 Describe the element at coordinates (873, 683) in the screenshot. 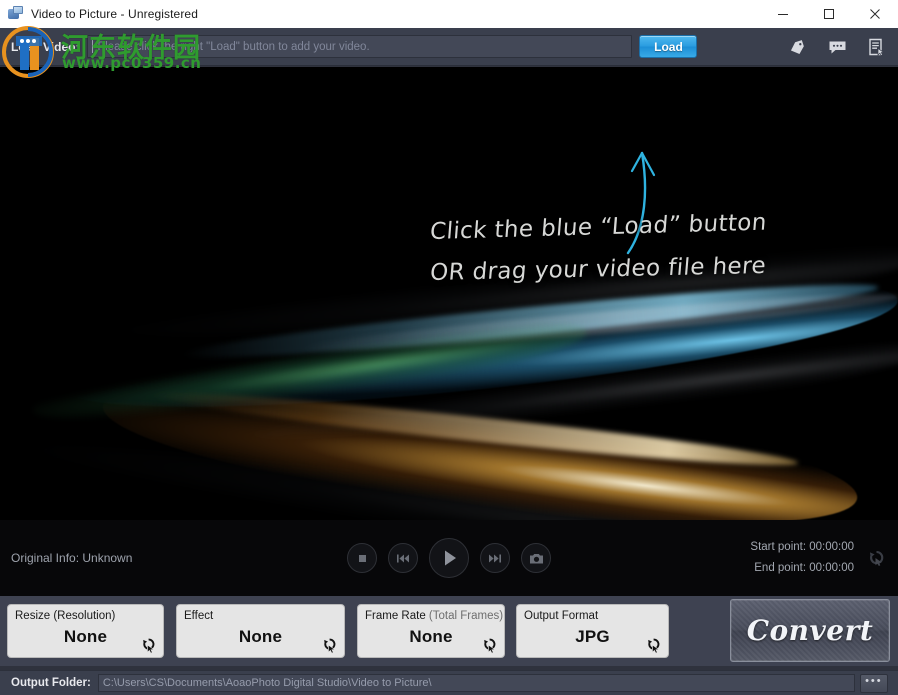

I see `browse-folder-button: •••` at that location.